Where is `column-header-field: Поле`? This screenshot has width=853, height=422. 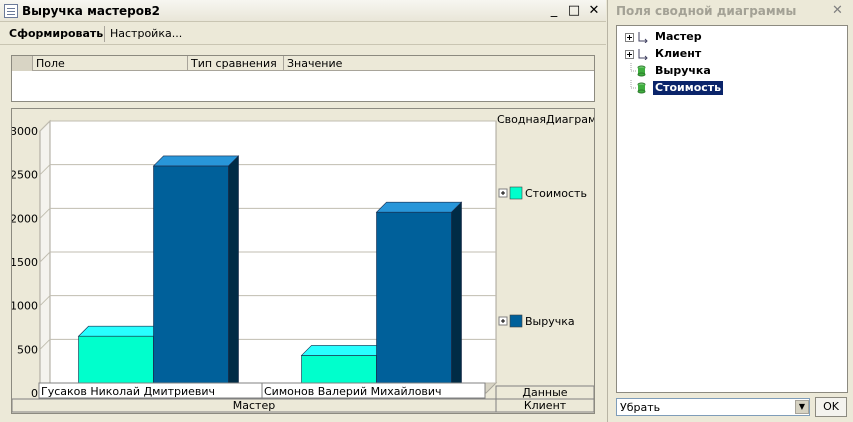 column-header-field: Поле is located at coordinates (109, 63).